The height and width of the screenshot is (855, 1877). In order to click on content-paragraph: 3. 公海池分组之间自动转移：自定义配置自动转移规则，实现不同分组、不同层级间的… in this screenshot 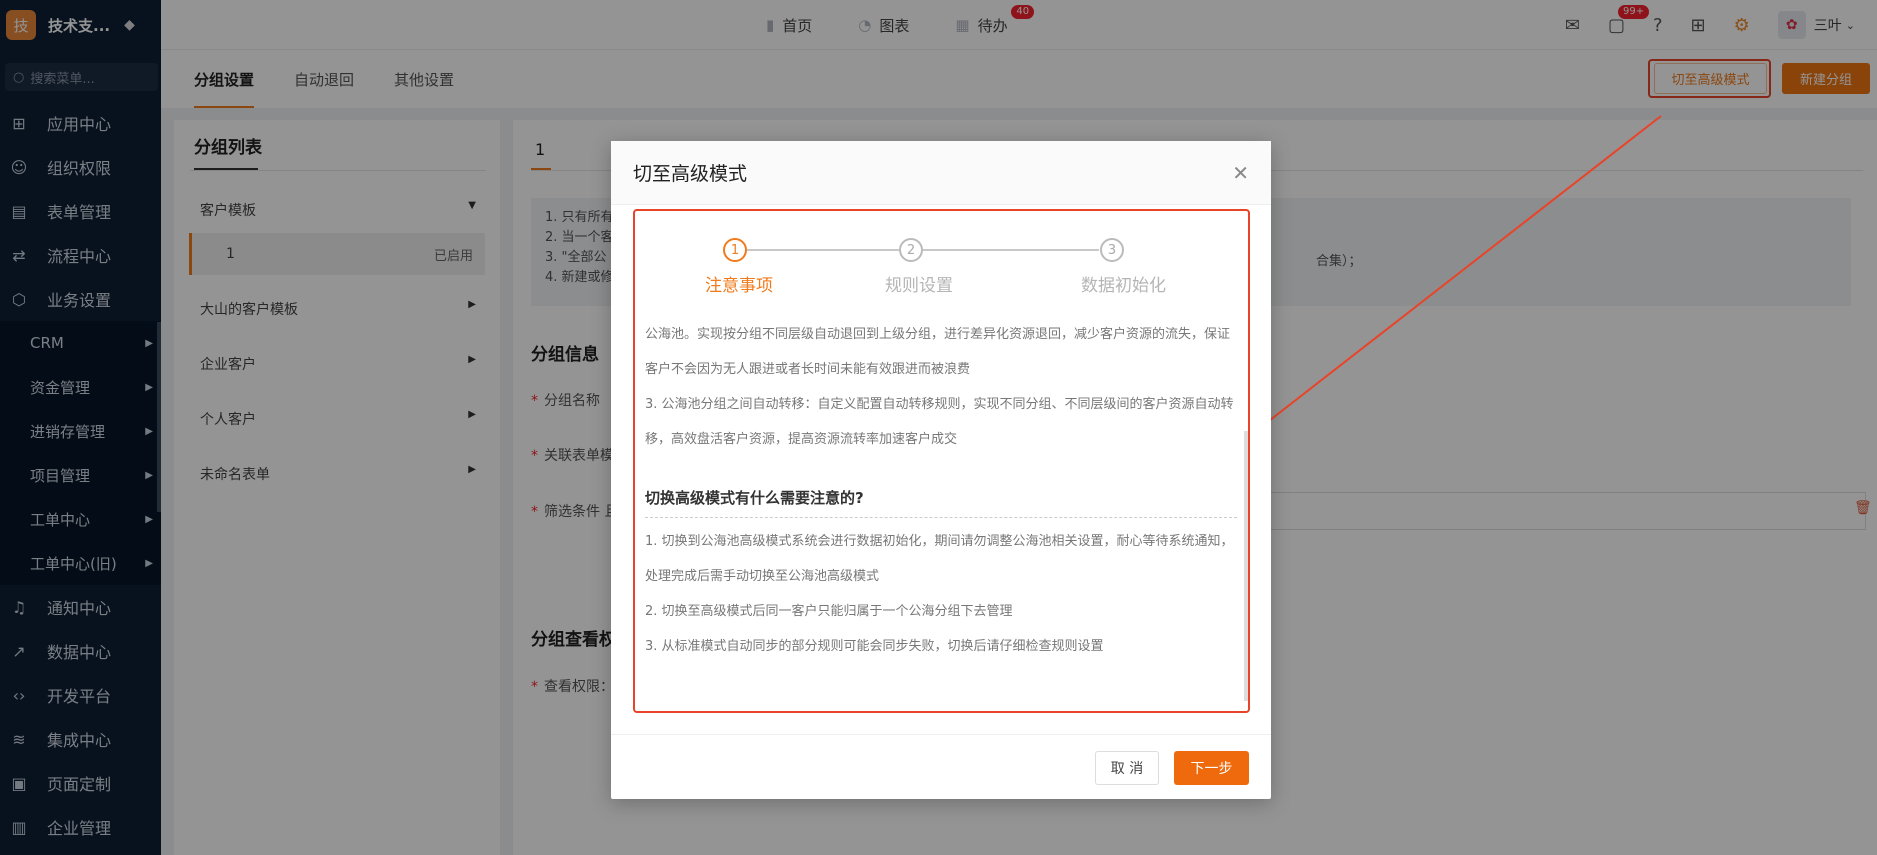, I will do `click(939, 422)`.